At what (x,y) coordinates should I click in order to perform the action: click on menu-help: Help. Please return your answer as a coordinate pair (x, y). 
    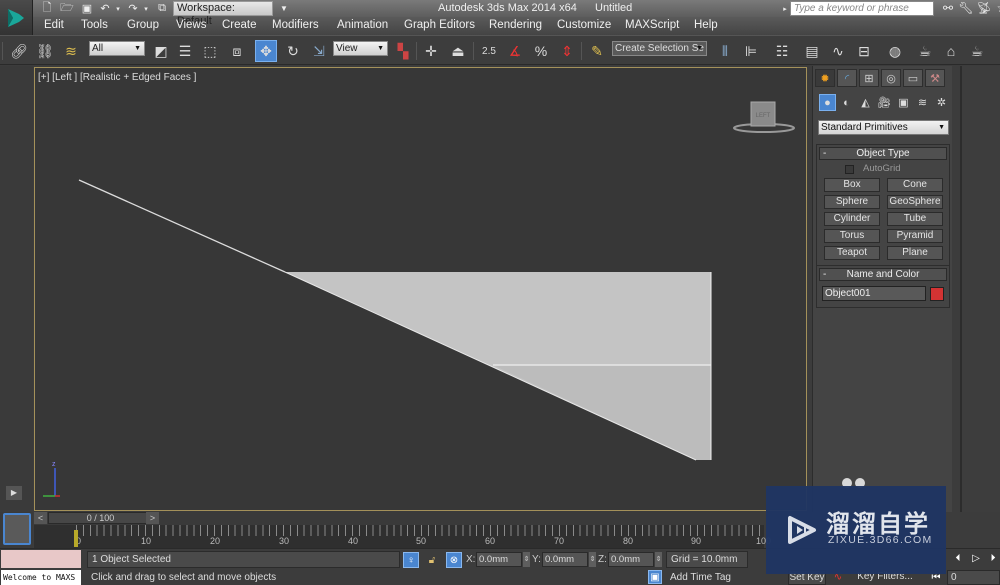
    Looking at the image, I should click on (706, 25).